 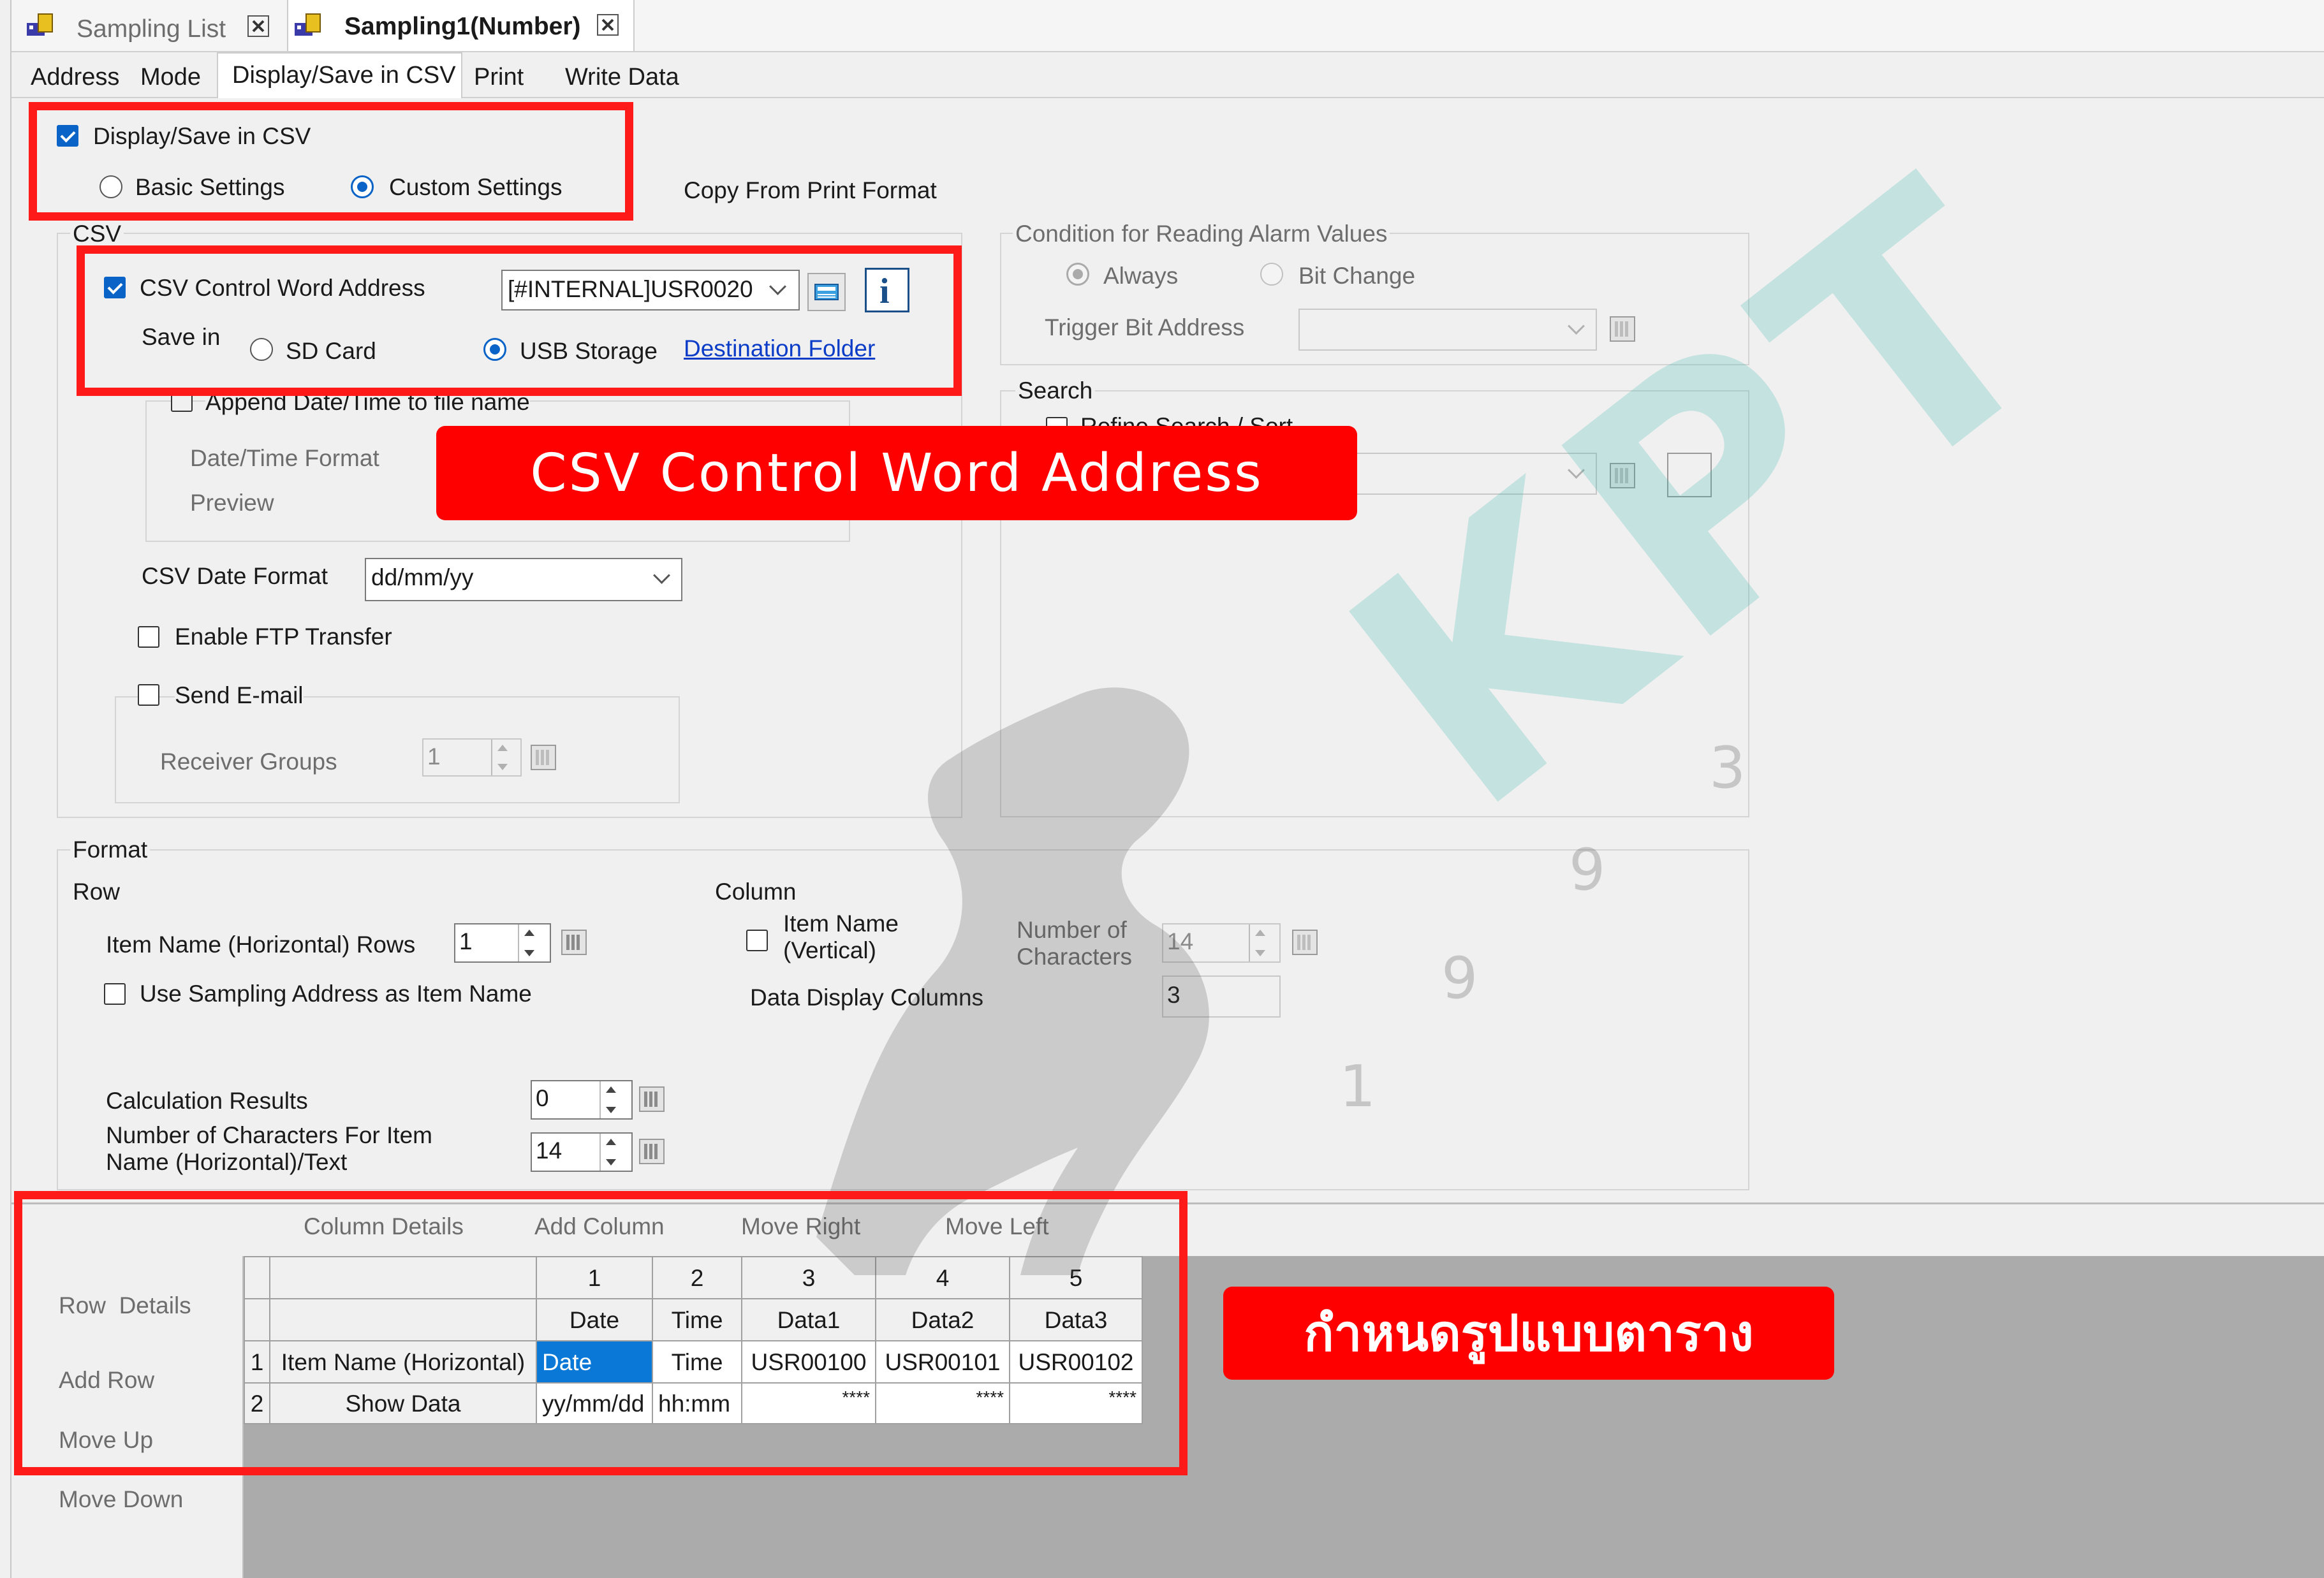 I want to click on num-chars-item-value: 14, so click(x=550, y=1150).